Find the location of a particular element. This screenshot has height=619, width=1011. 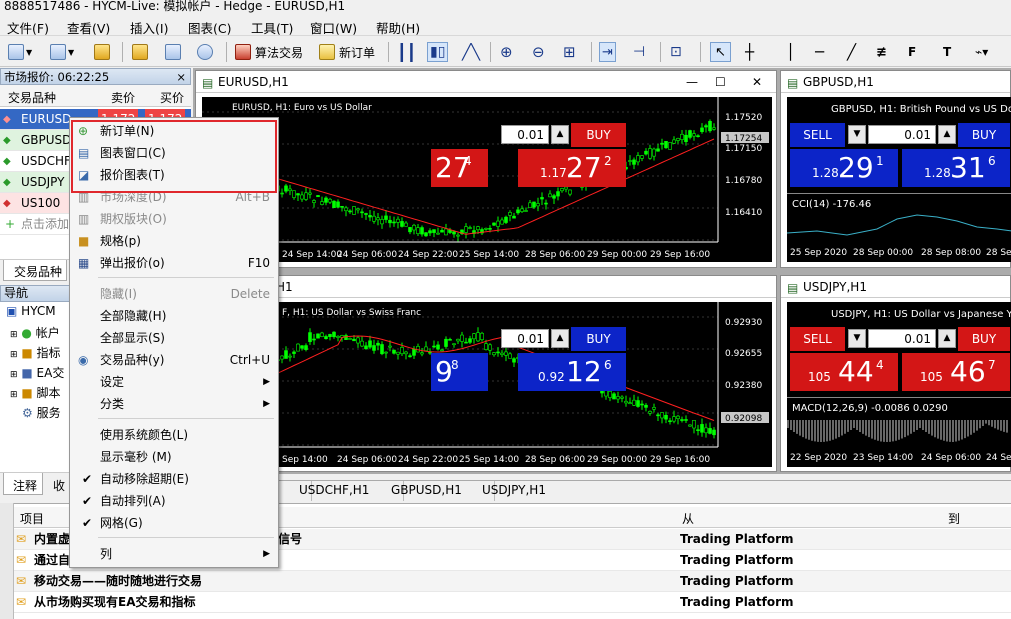

column-from: 从 is located at coordinates (688, 518).